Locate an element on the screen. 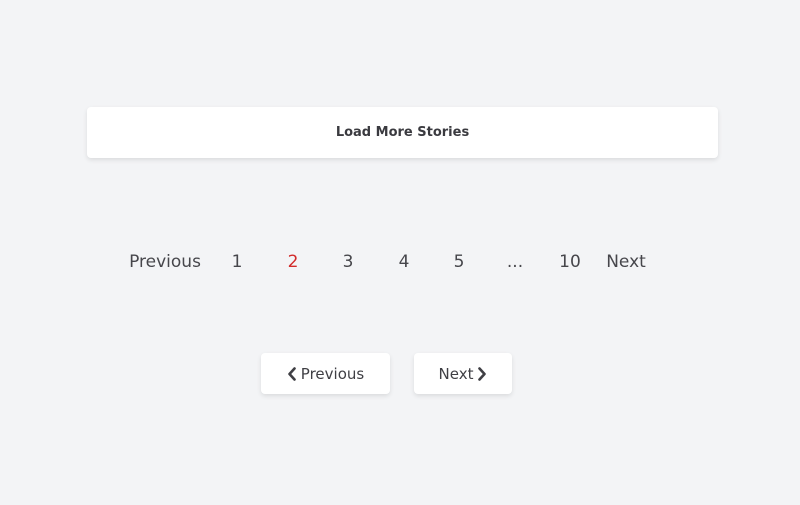 The width and height of the screenshot is (800, 505). page-link-4: 4 is located at coordinates (404, 262).